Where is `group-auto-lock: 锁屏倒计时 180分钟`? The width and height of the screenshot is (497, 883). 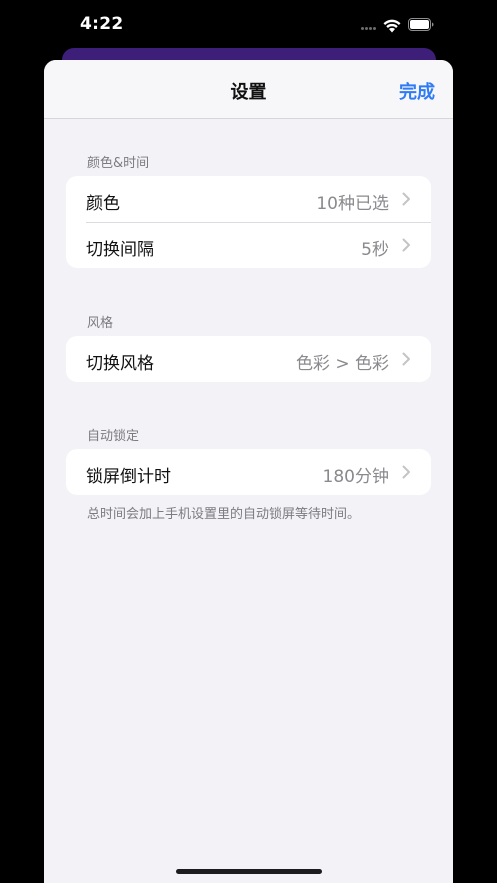
group-auto-lock: 锁屏倒计时 180分钟 is located at coordinates (248, 472).